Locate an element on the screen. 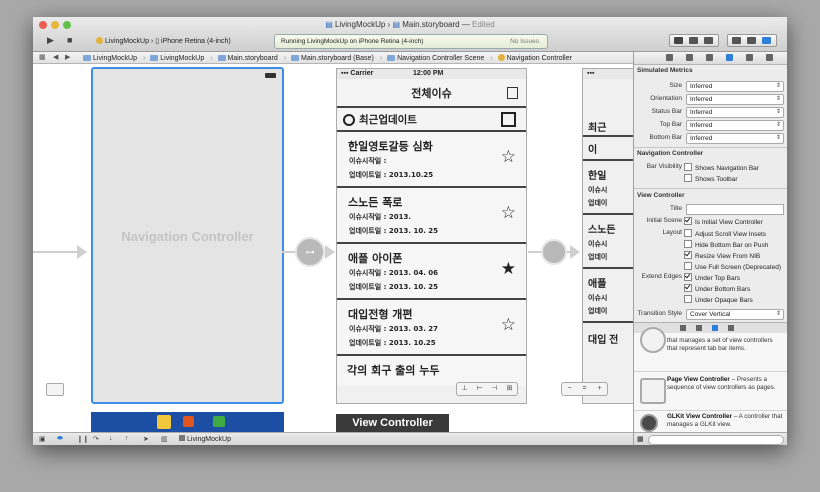 The width and height of the screenshot is (820, 492). align-icon: ⊥ is located at coordinates (464, 389).